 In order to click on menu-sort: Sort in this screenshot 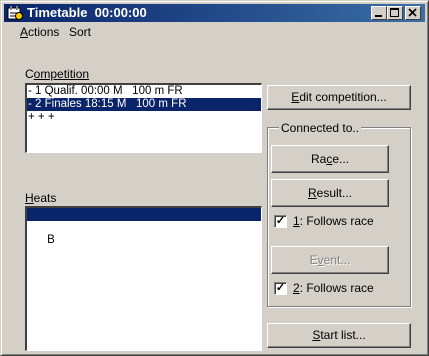, I will do `click(80, 32)`.